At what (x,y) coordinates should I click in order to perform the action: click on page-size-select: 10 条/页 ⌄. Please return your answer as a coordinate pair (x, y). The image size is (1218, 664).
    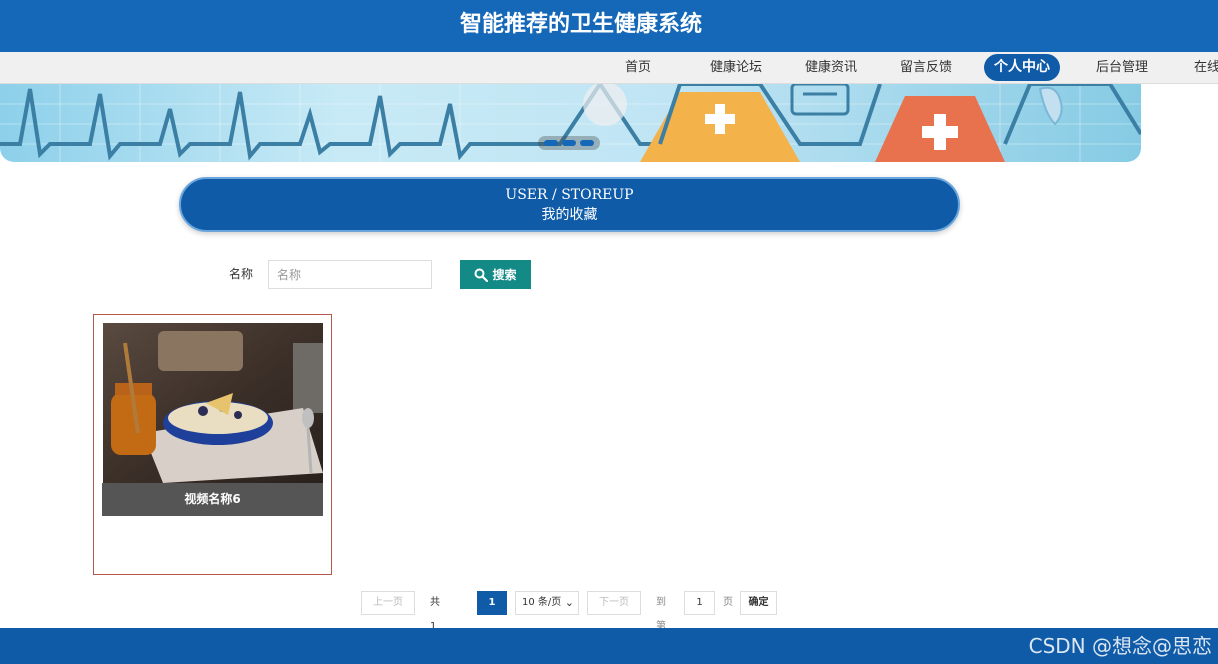
    Looking at the image, I should click on (547, 603).